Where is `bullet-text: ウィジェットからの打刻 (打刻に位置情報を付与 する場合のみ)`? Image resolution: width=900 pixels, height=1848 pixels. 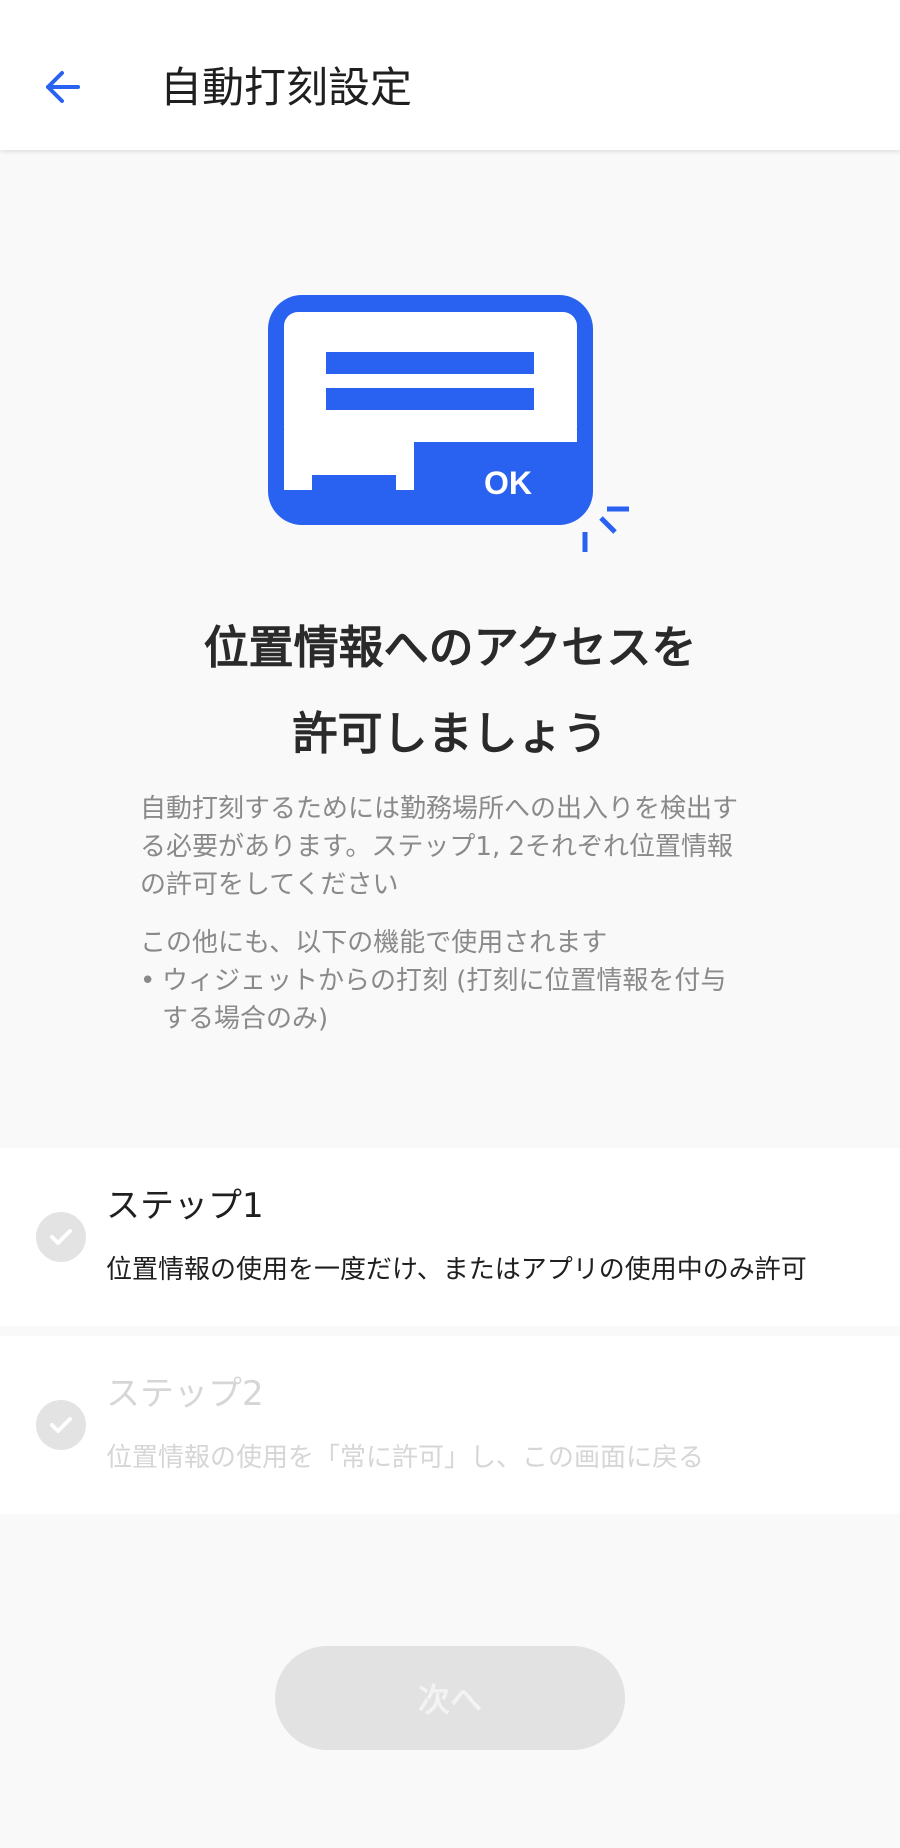 bullet-text: ウィジェットからの打刻 (打刻に位置情報を付与 する場合のみ) is located at coordinates (444, 1000).